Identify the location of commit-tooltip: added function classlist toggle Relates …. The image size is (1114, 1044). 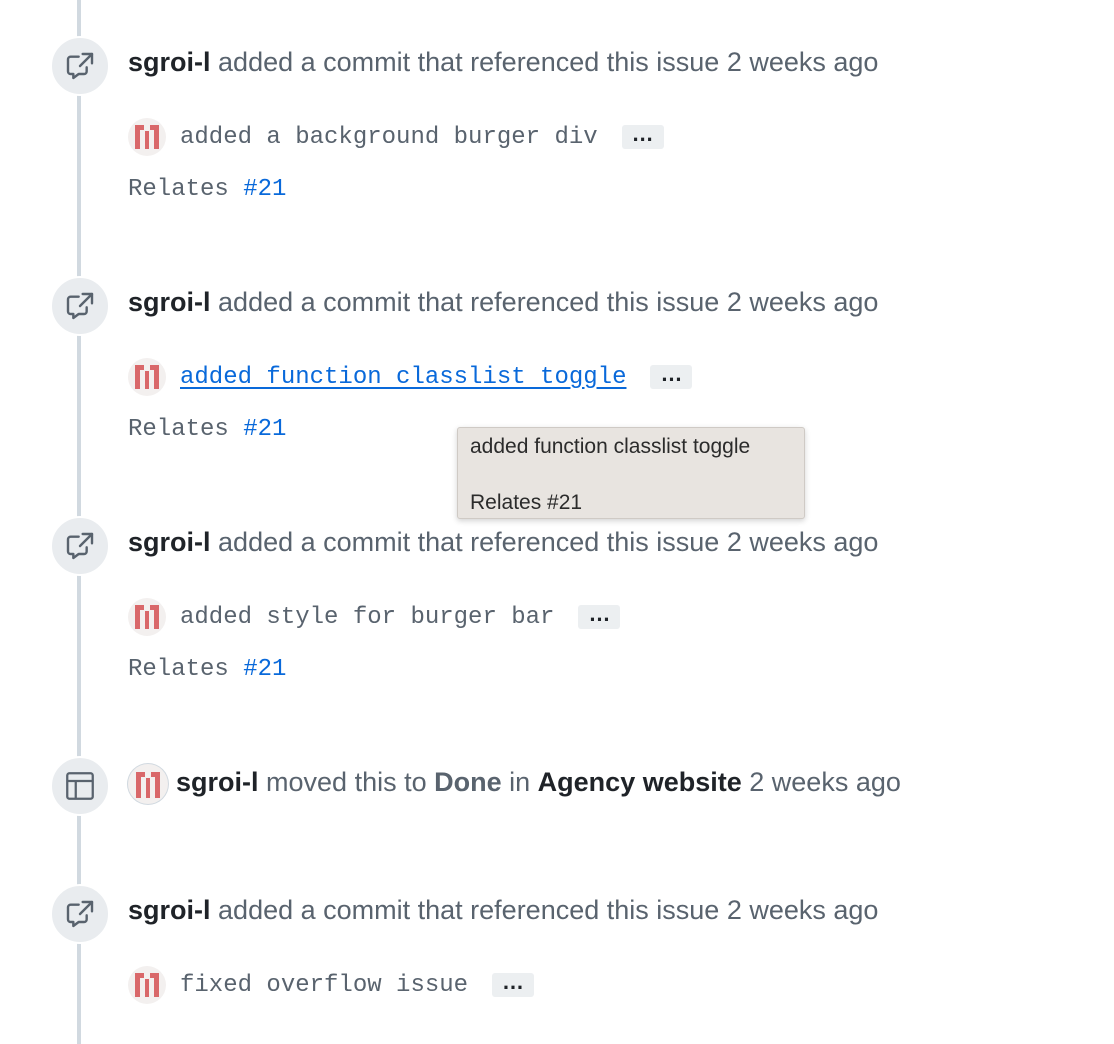
(631, 473).